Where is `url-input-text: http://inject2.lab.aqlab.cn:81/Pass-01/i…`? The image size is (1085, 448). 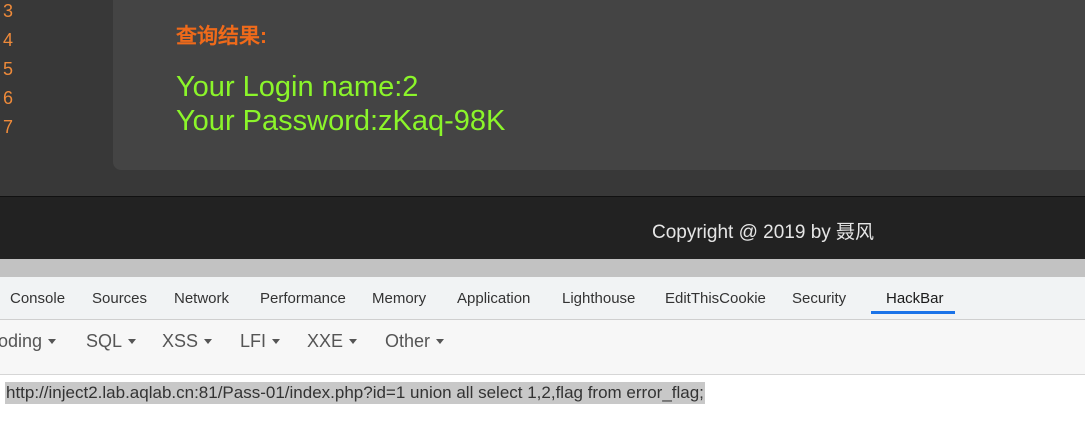
url-input-text: http://inject2.lab.aqlab.cn:81/Pass-01/i… is located at coordinates (355, 393).